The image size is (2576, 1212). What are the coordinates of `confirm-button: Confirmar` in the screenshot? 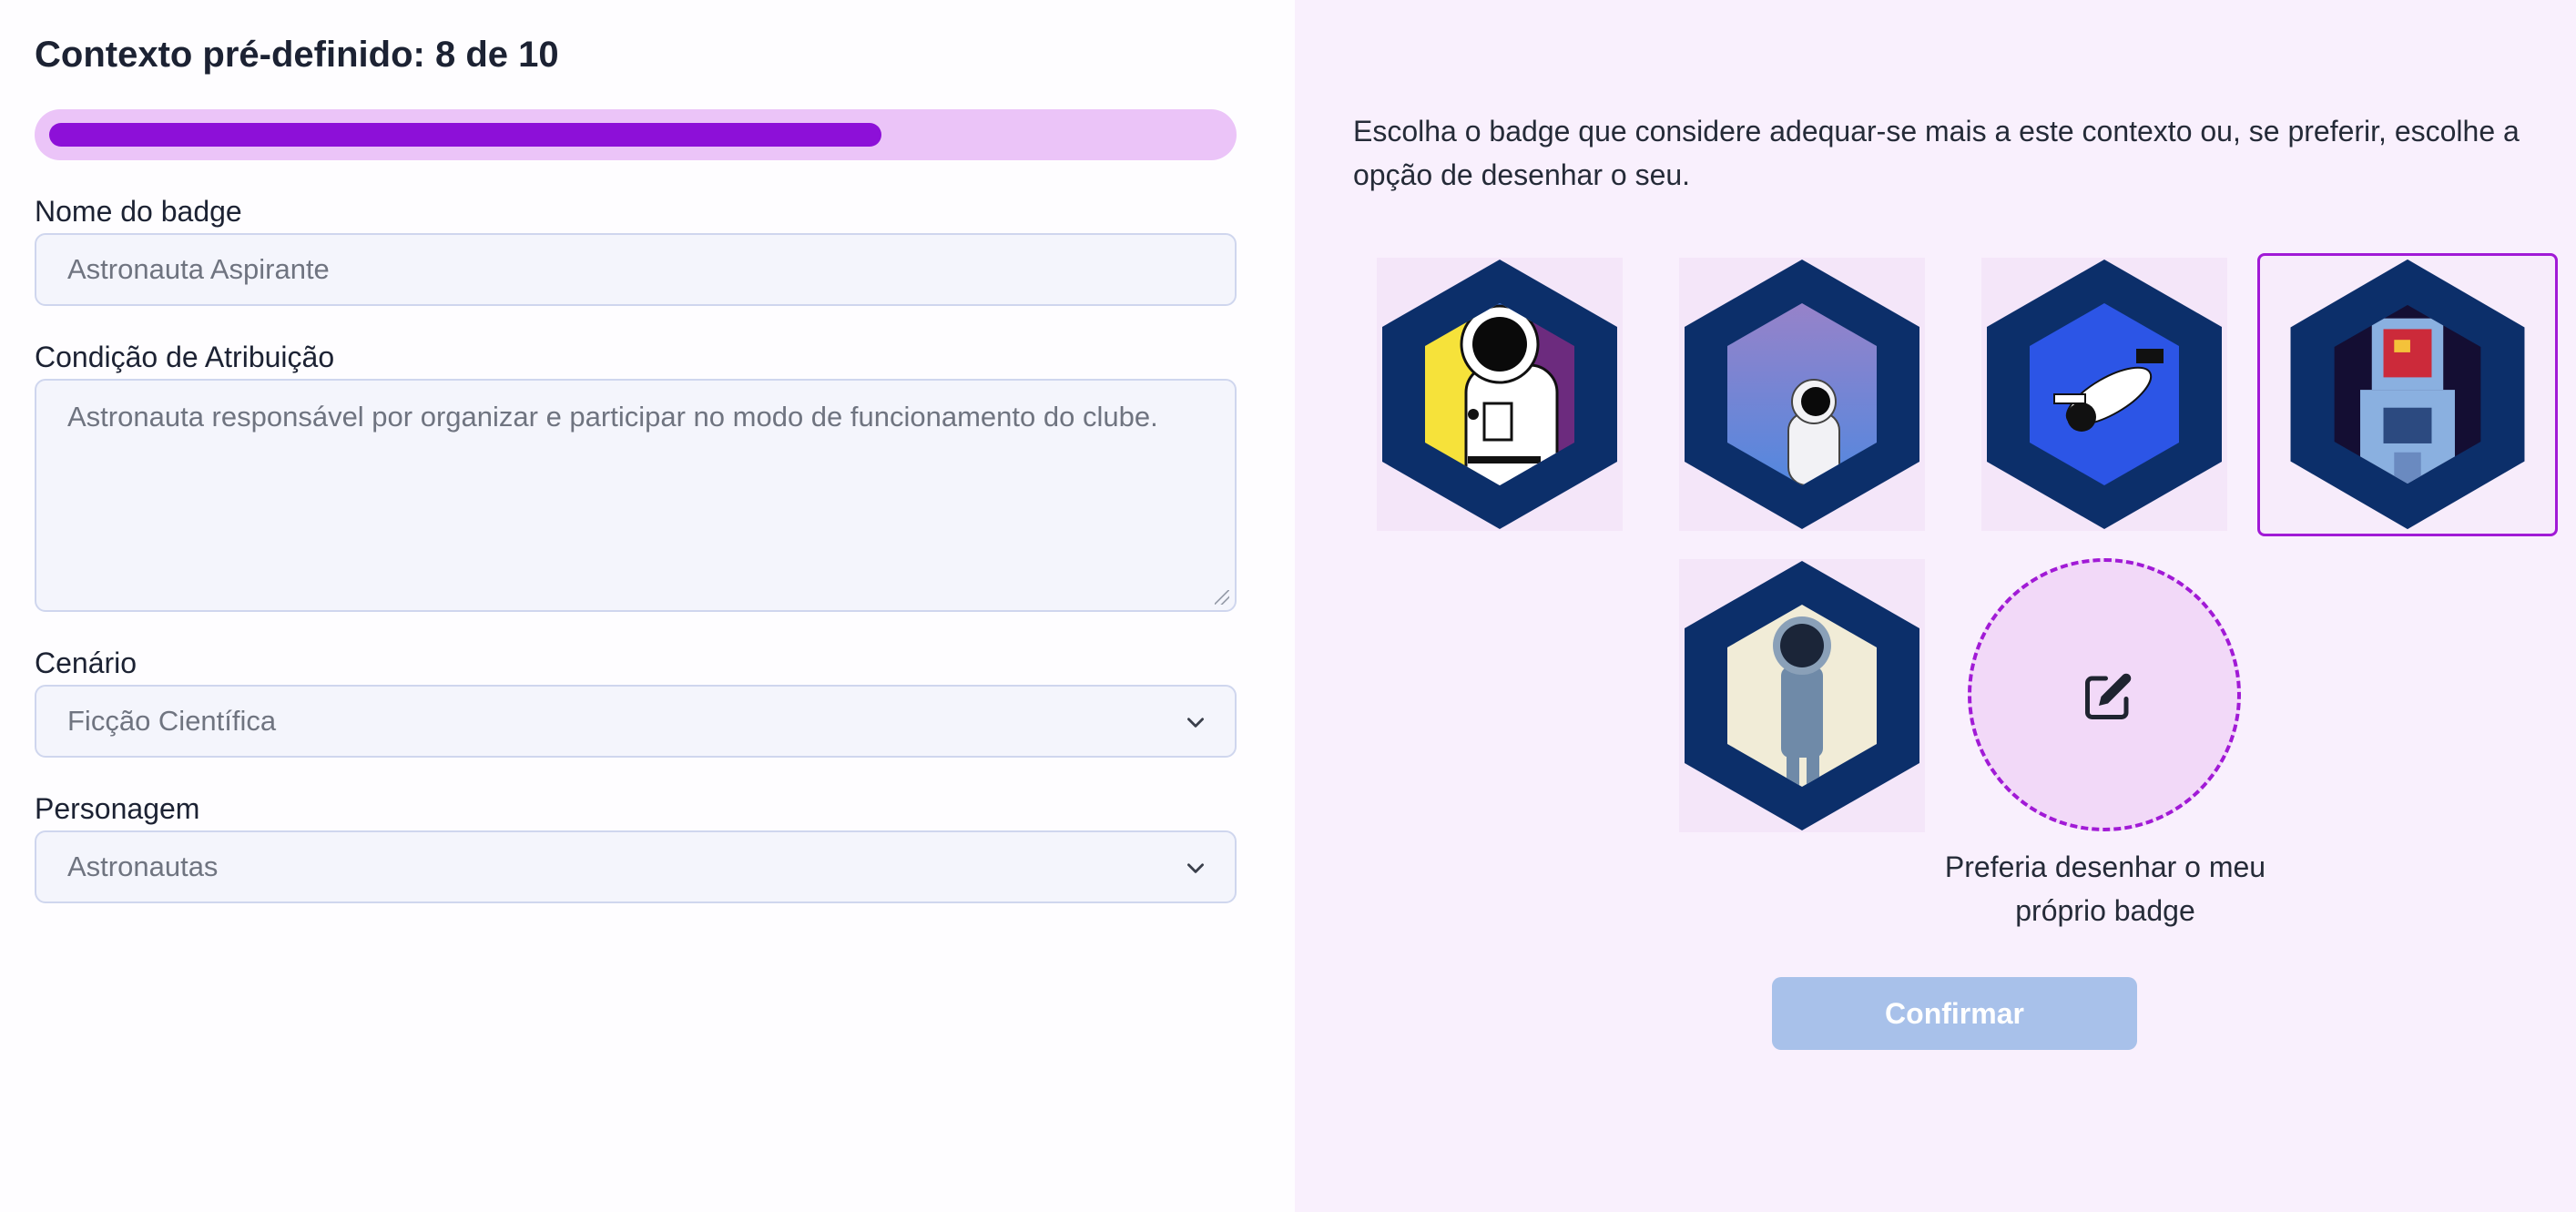 It's located at (1954, 1013).